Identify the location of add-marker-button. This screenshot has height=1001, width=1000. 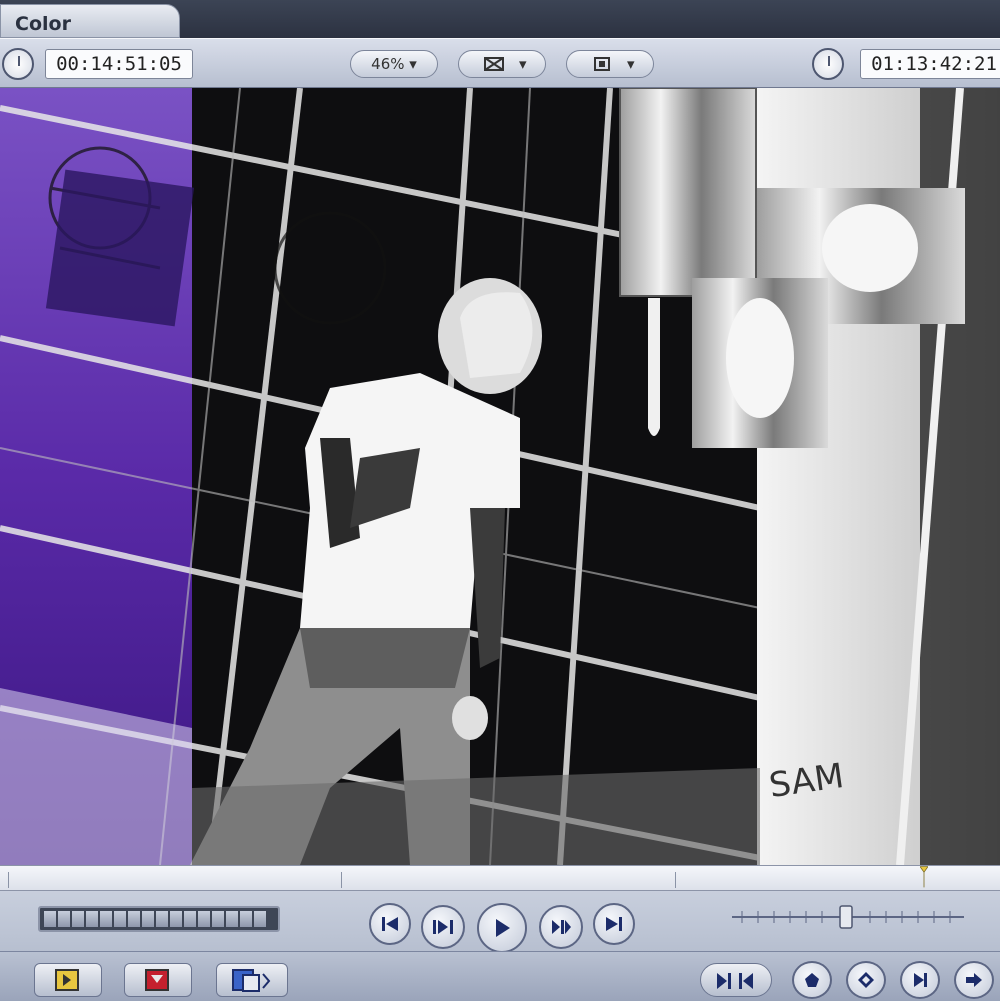
(866, 980).